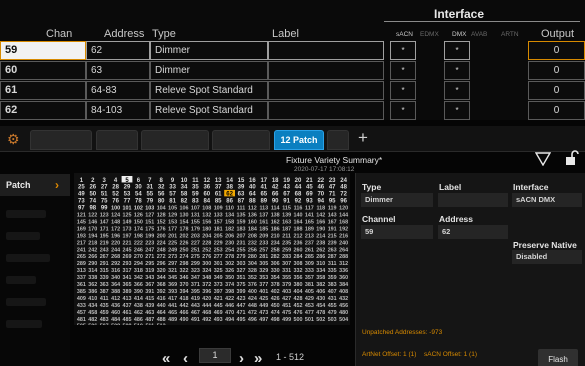  What do you see at coordinates (229, 216) in the screenshot?
I see `address-cell: 134` at bounding box center [229, 216].